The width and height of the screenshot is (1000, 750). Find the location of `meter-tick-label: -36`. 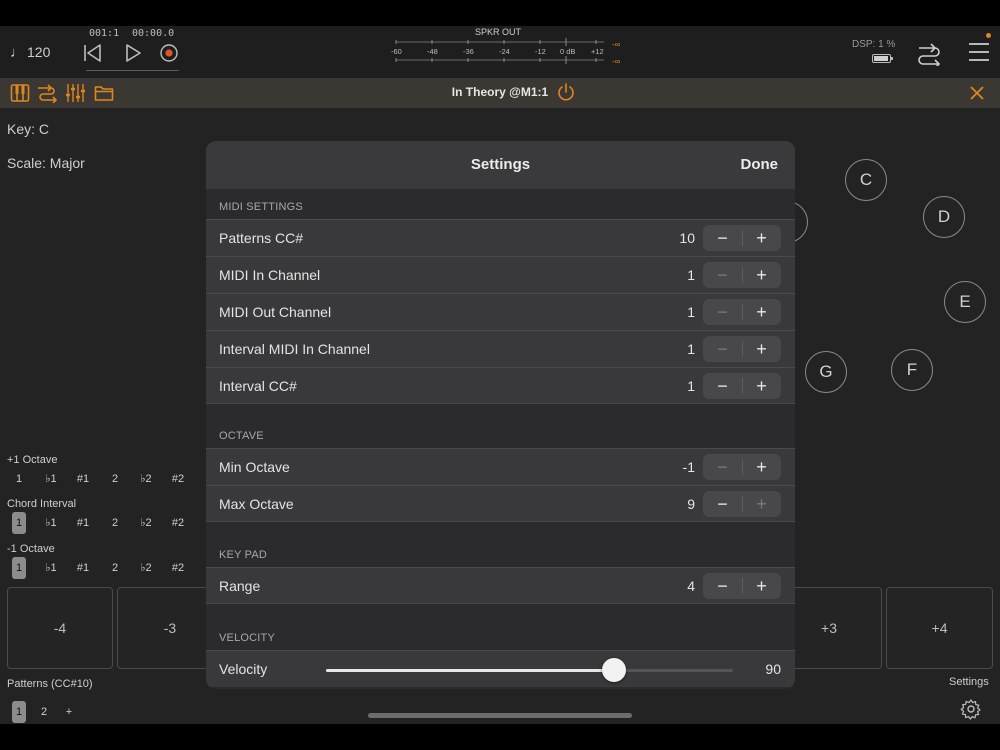

meter-tick-label: -36 is located at coordinates (468, 51).